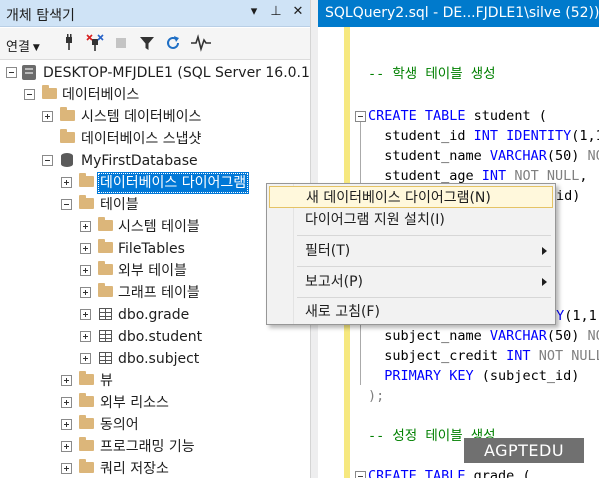 This screenshot has height=478, width=599. I want to click on code-line: -- 학생 테이블 생성, so click(432, 74).